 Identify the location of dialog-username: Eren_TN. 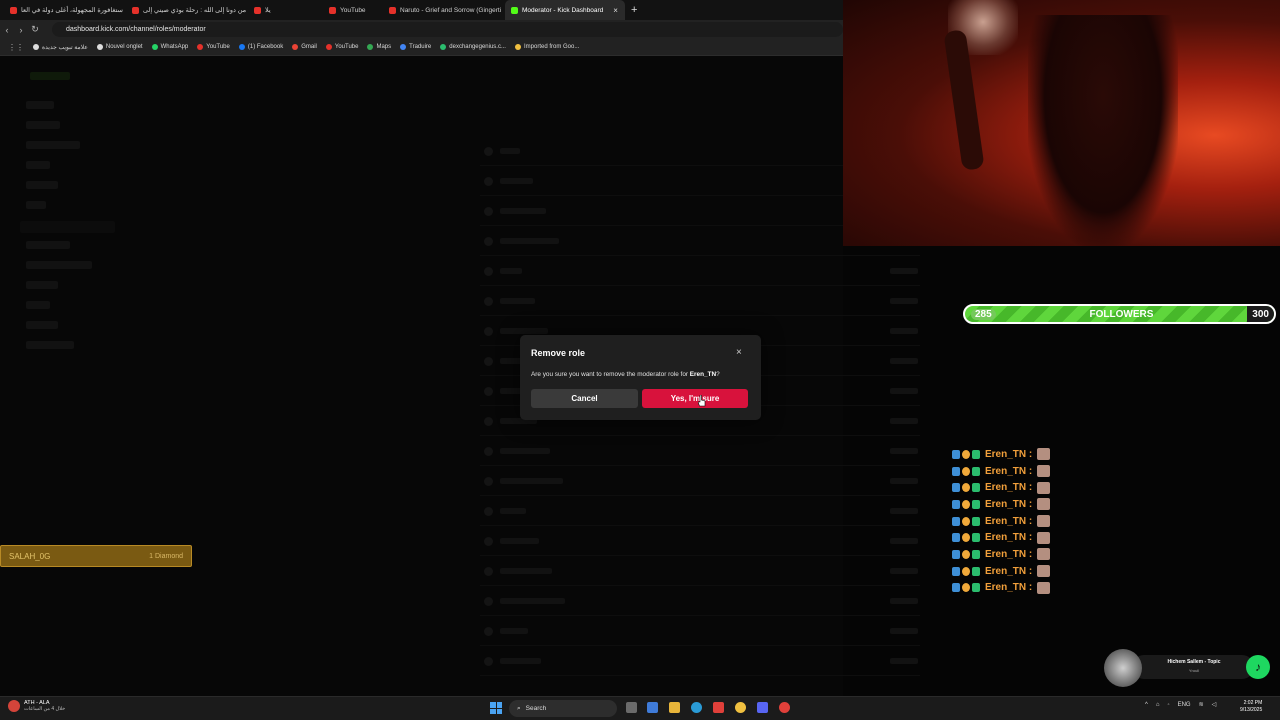
(703, 374).